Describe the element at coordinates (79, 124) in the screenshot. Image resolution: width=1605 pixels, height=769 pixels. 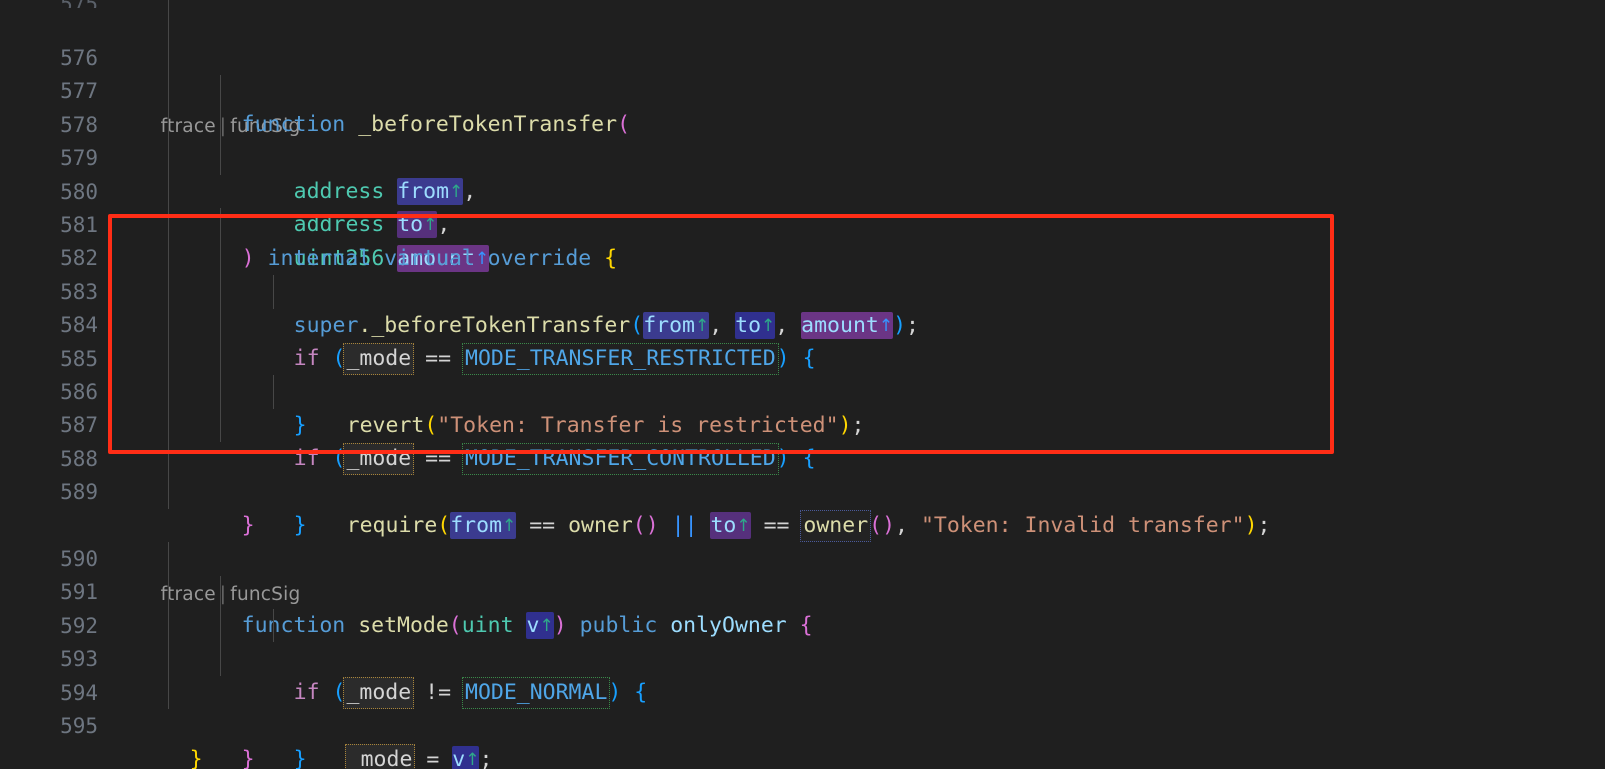
I see `line-number-578: 578` at that location.